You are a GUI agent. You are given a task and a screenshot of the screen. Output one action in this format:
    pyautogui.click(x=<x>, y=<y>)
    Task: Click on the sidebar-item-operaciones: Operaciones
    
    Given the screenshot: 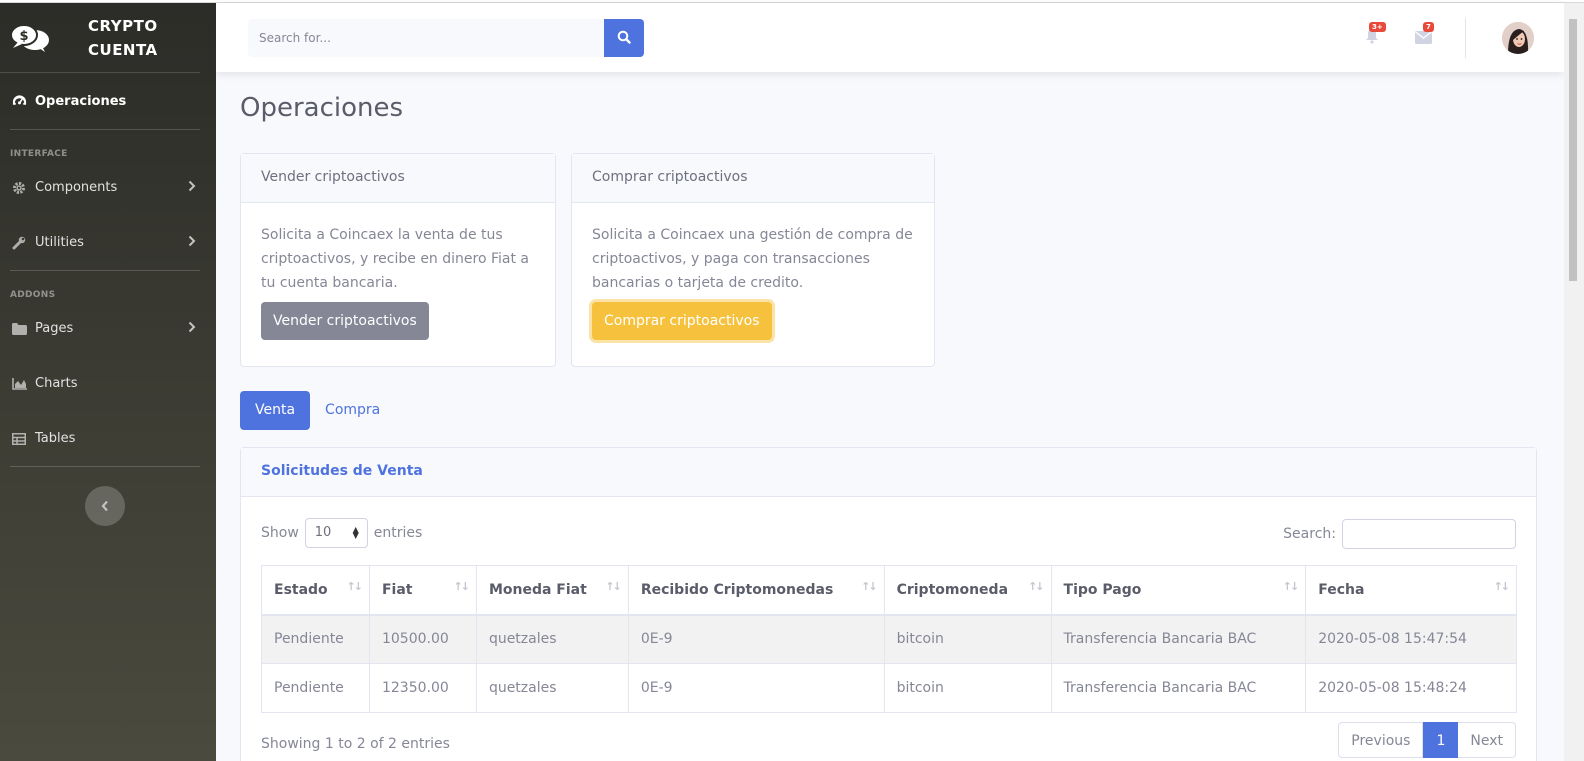 What is the action you would take?
    pyautogui.click(x=108, y=101)
    